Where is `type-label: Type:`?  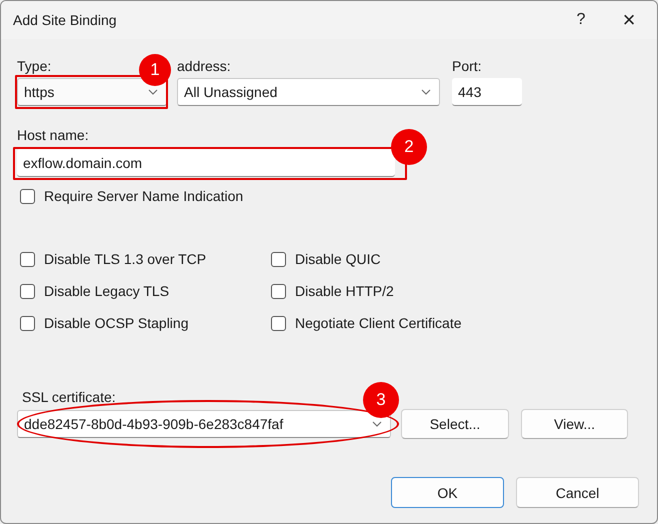
type-label: Type: is located at coordinates (34, 66).